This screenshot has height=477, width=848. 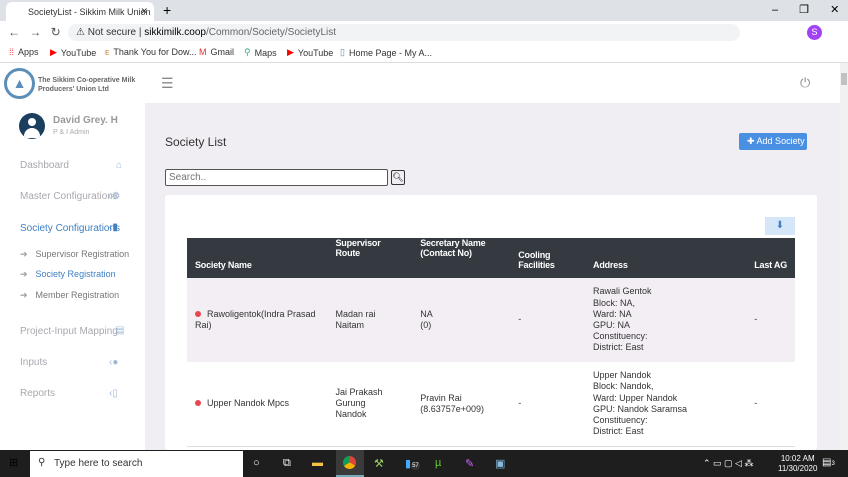 I want to click on menu-toggle-icon: ☰, so click(x=167, y=83).